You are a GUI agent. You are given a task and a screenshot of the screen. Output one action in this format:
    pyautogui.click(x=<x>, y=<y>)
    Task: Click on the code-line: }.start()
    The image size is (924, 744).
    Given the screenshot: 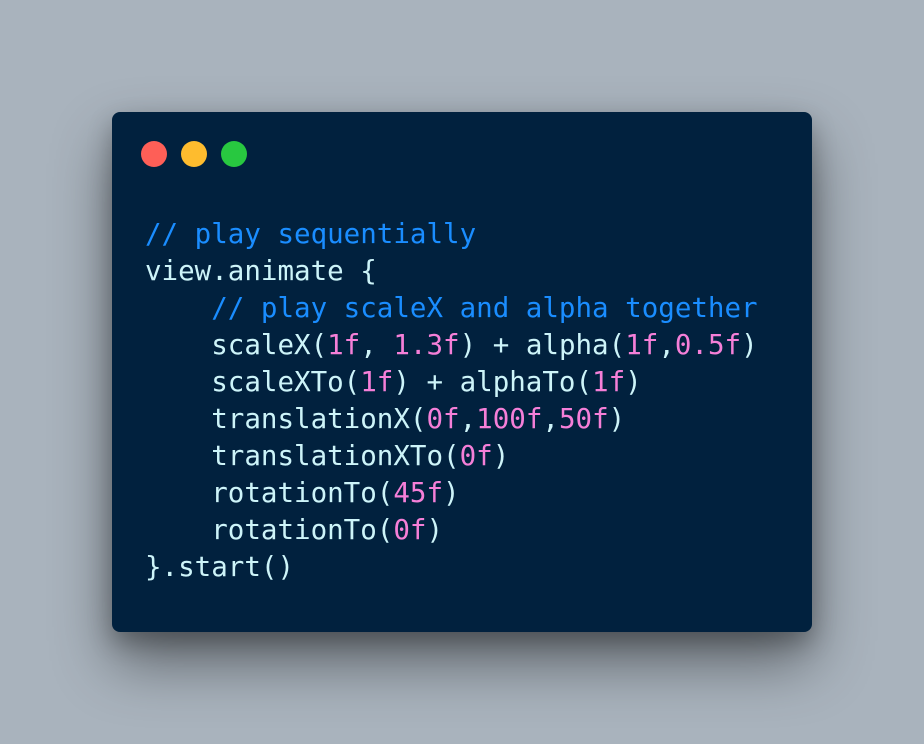 What is the action you would take?
    pyautogui.click(x=451, y=567)
    